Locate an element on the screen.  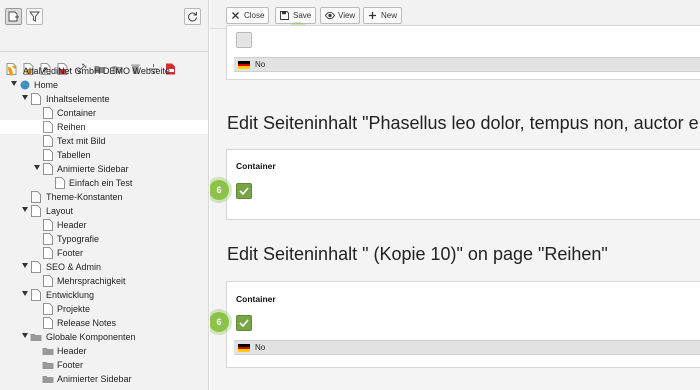
tree-item-label: Theme-Konstanten is located at coordinates (84, 197).